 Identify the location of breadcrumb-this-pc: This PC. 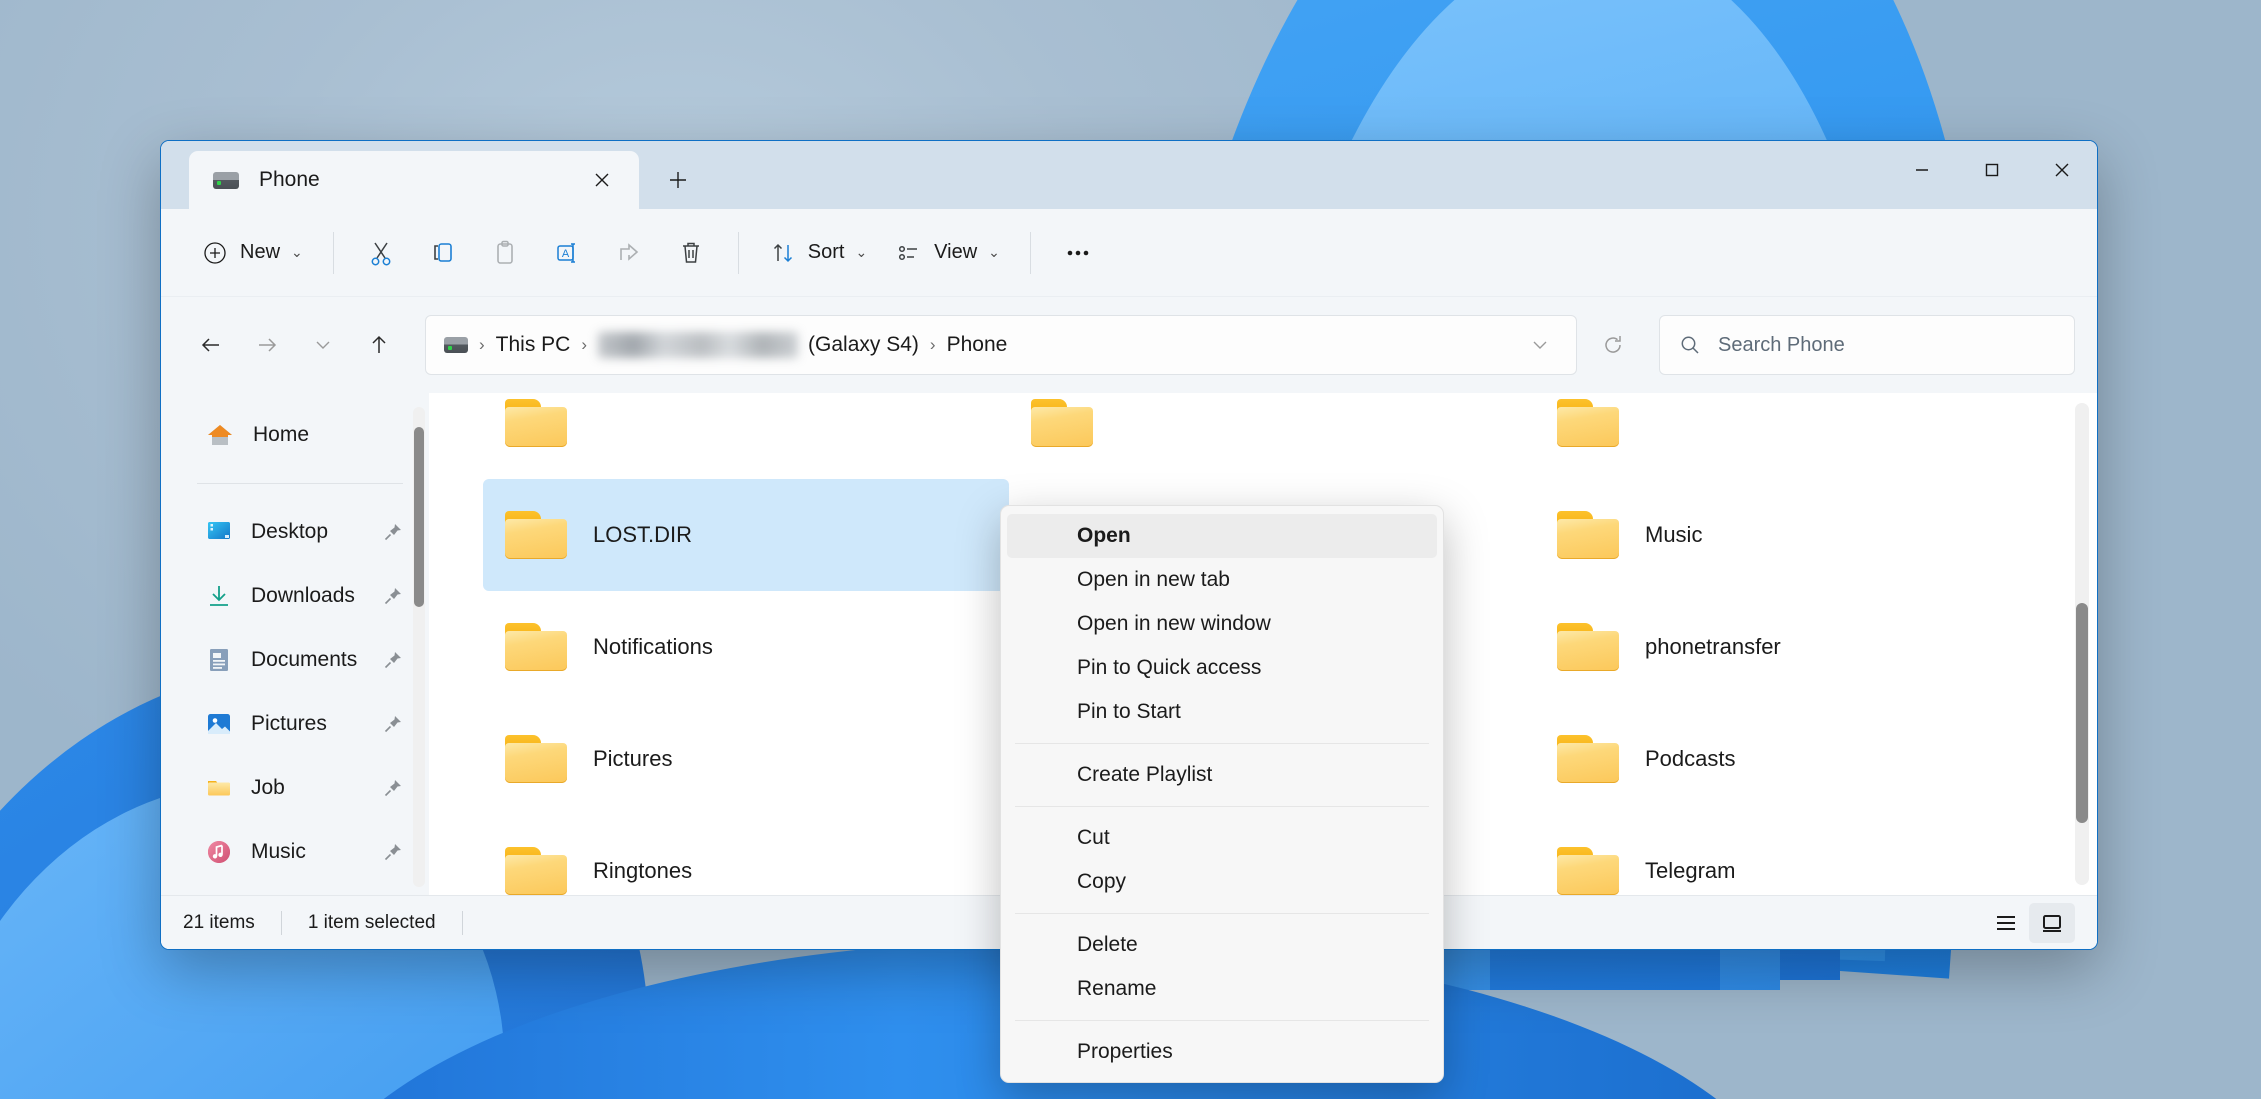
(533, 345).